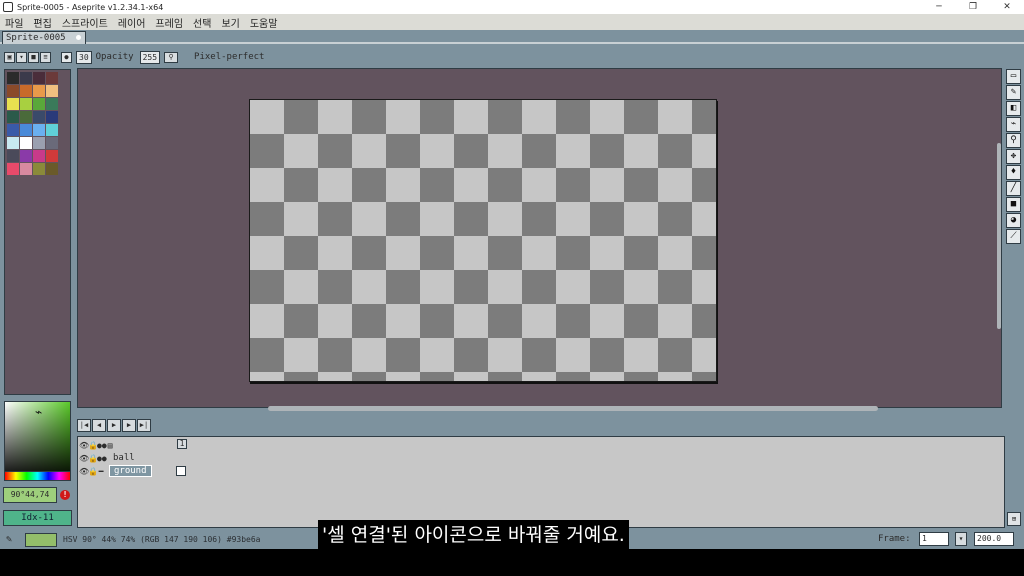  Describe the element at coordinates (973, 7) in the screenshot. I see `maximize-button: ❐` at that location.